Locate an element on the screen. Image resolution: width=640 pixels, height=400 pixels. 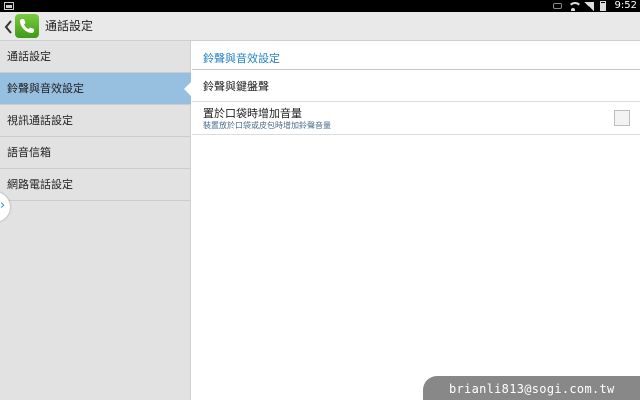
sidebar-item-label: 鈴聲與音效設定 is located at coordinates (45, 88).